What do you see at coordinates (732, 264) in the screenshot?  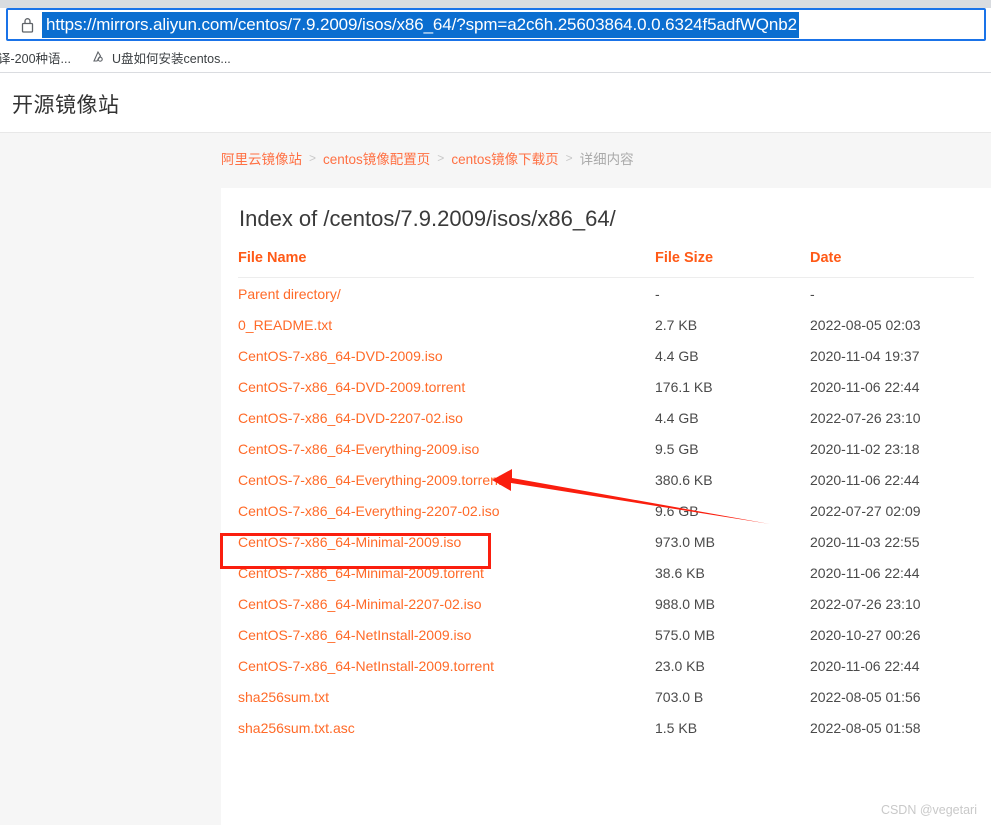 I see `column-header-file-size: File Size` at bounding box center [732, 264].